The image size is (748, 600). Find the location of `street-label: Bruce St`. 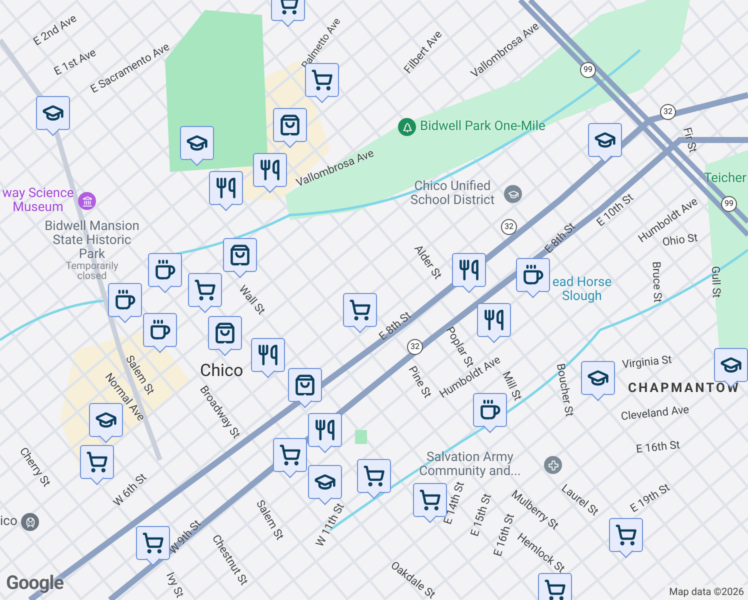

street-label: Bruce St is located at coordinates (657, 282).